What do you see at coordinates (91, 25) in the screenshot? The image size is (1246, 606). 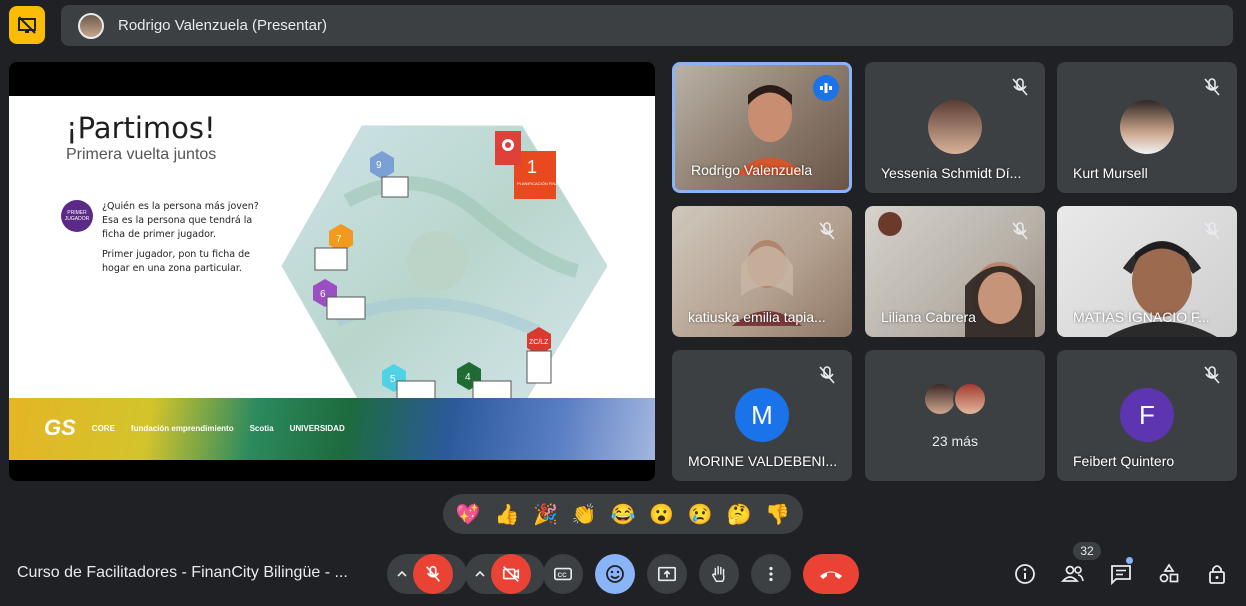 I see `presenter-avatar` at bounding box center [91, 25].